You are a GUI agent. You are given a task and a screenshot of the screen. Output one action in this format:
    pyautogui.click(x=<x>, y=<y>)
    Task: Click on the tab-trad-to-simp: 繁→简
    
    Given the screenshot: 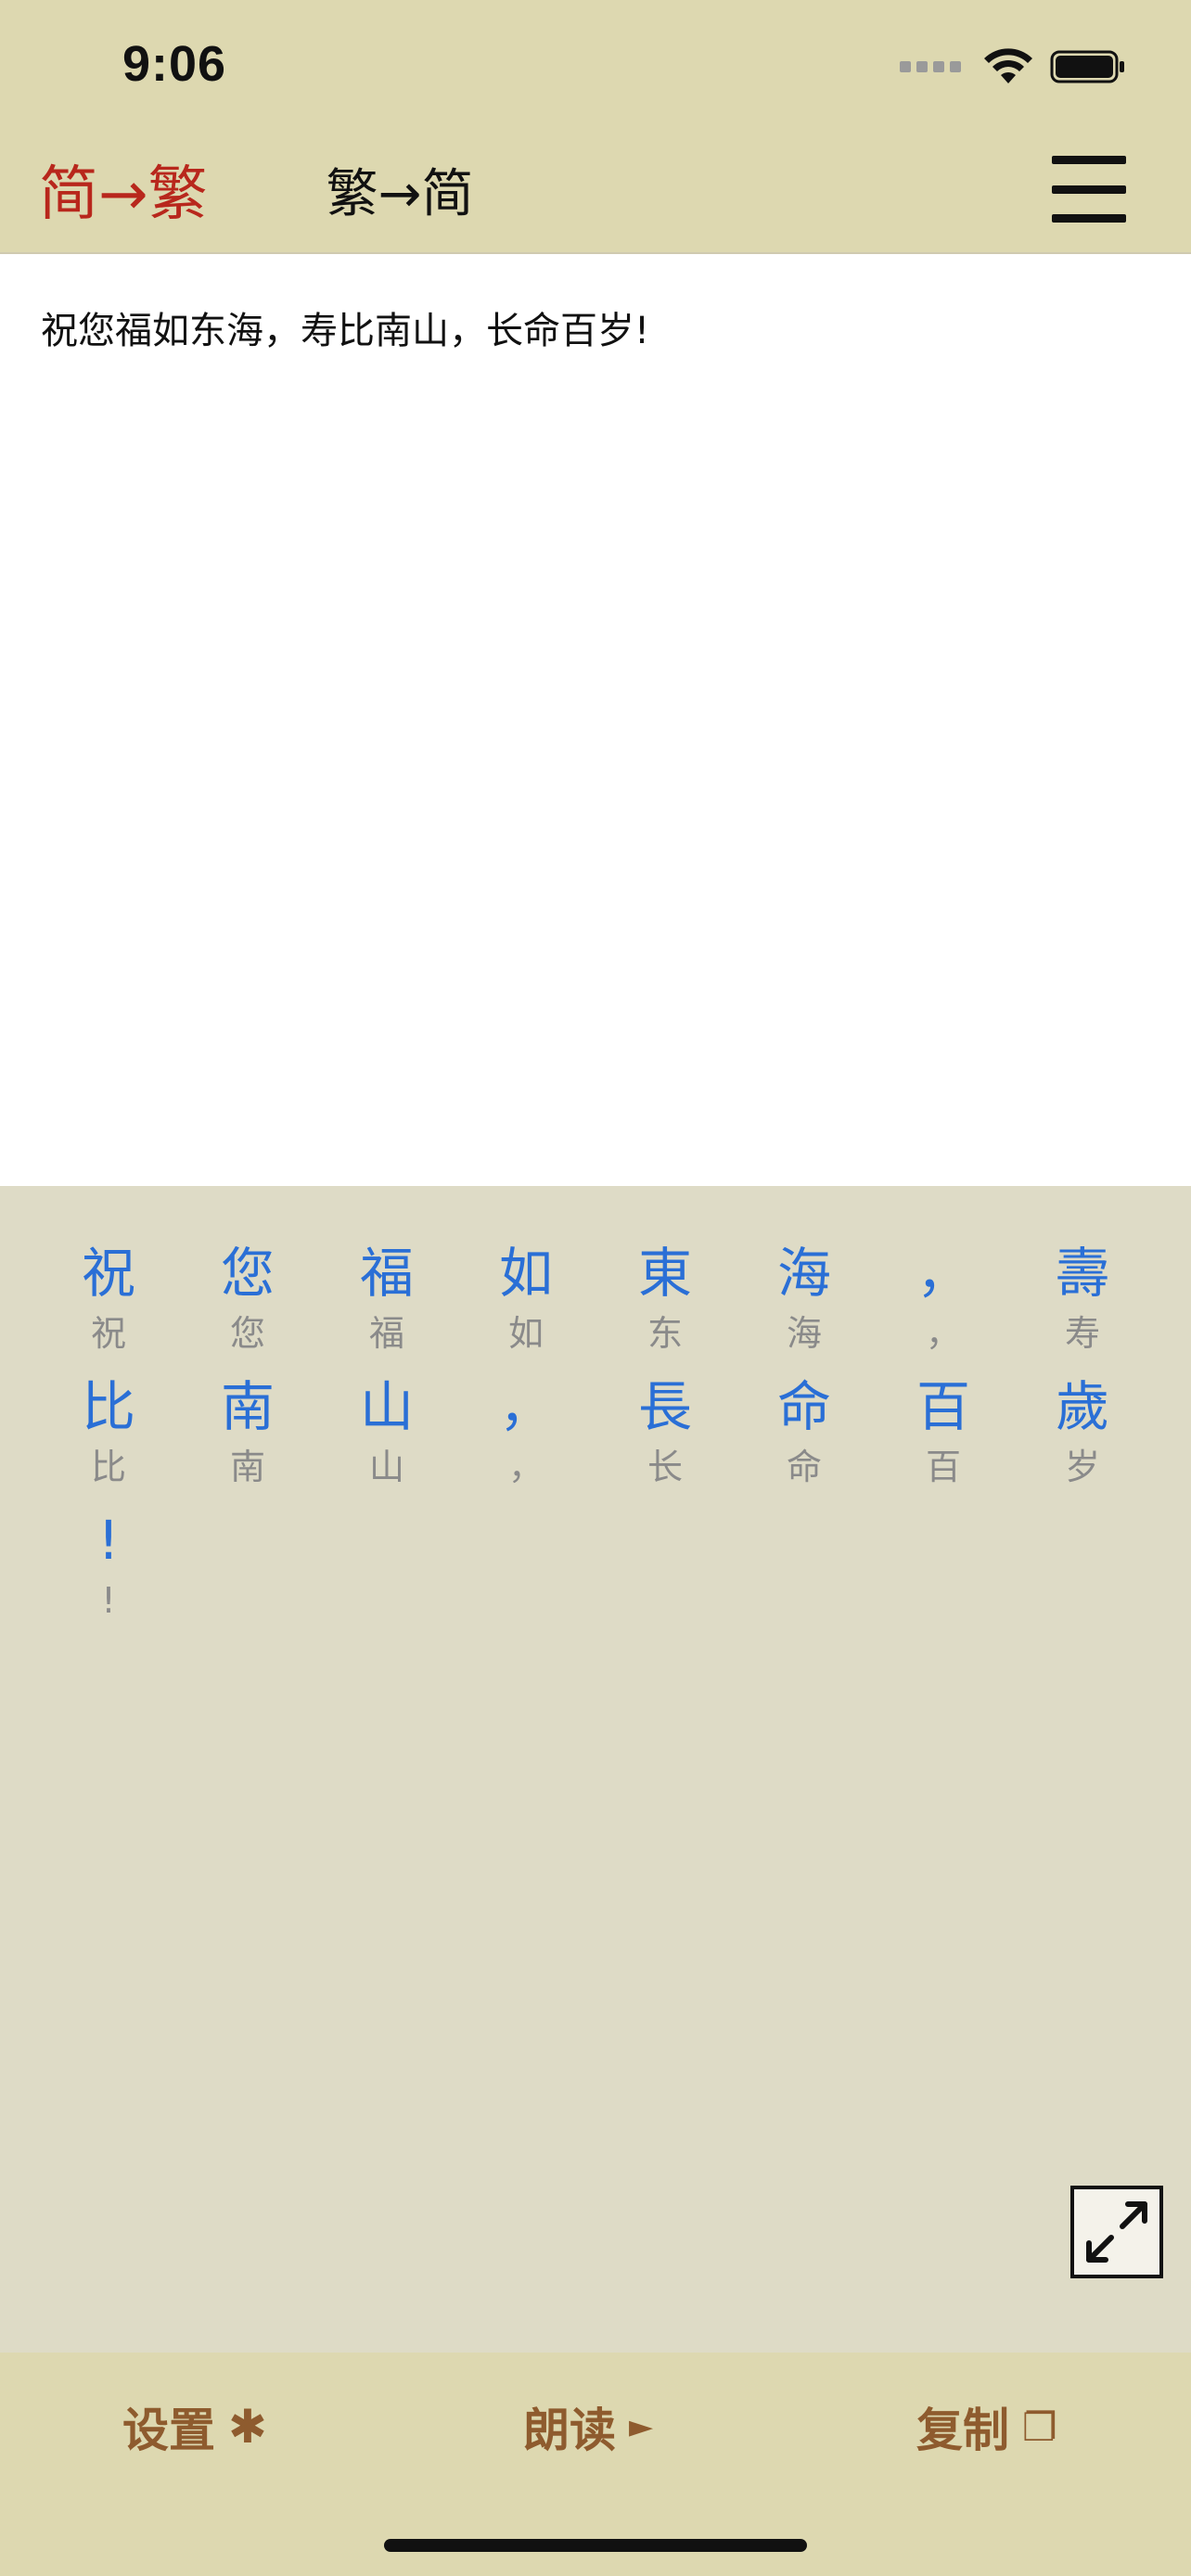 What is the action you would take?
    pyautogui.click(x=400, y=190)
    